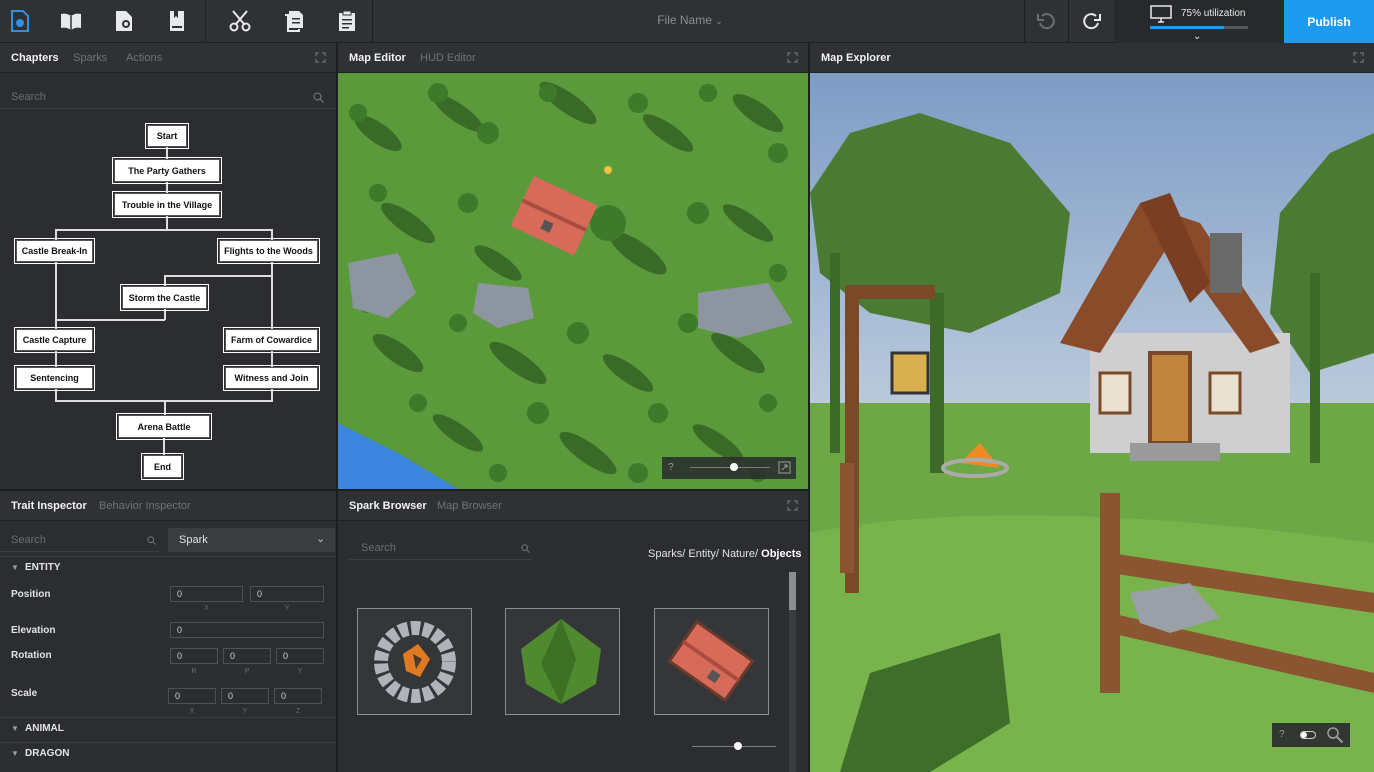  What do you see at coordinates (158, 96) in the screenshot?
I see `chapters-search-input` at bounding box center [158, 96].